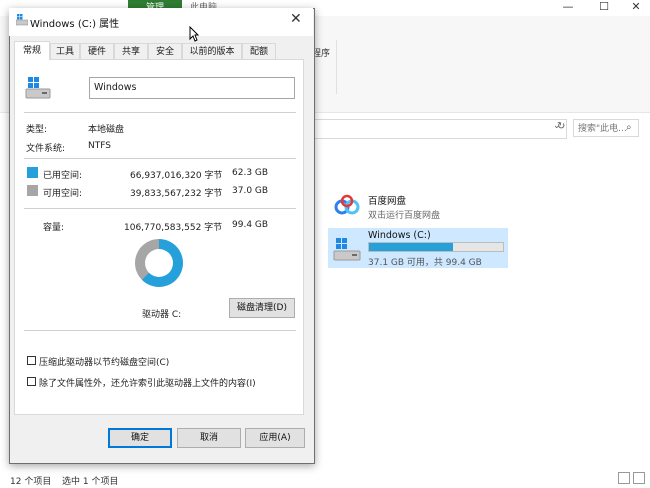 This screenshot has width=650, height=488. Describe the element at coordinates (173, 228) in the screenshot. I see `capacity-bytes: 106,770,583,552 字节` at that location.